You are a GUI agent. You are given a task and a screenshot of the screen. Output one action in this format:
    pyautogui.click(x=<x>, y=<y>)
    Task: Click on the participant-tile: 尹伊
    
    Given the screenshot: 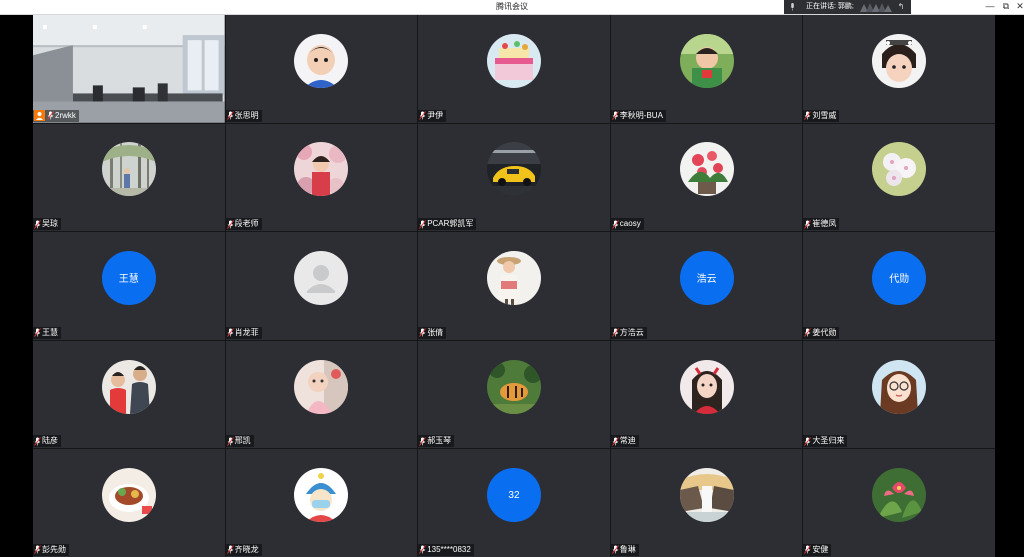 What is the action you would take?
    pyautogui.click(x=514, y=69)
    